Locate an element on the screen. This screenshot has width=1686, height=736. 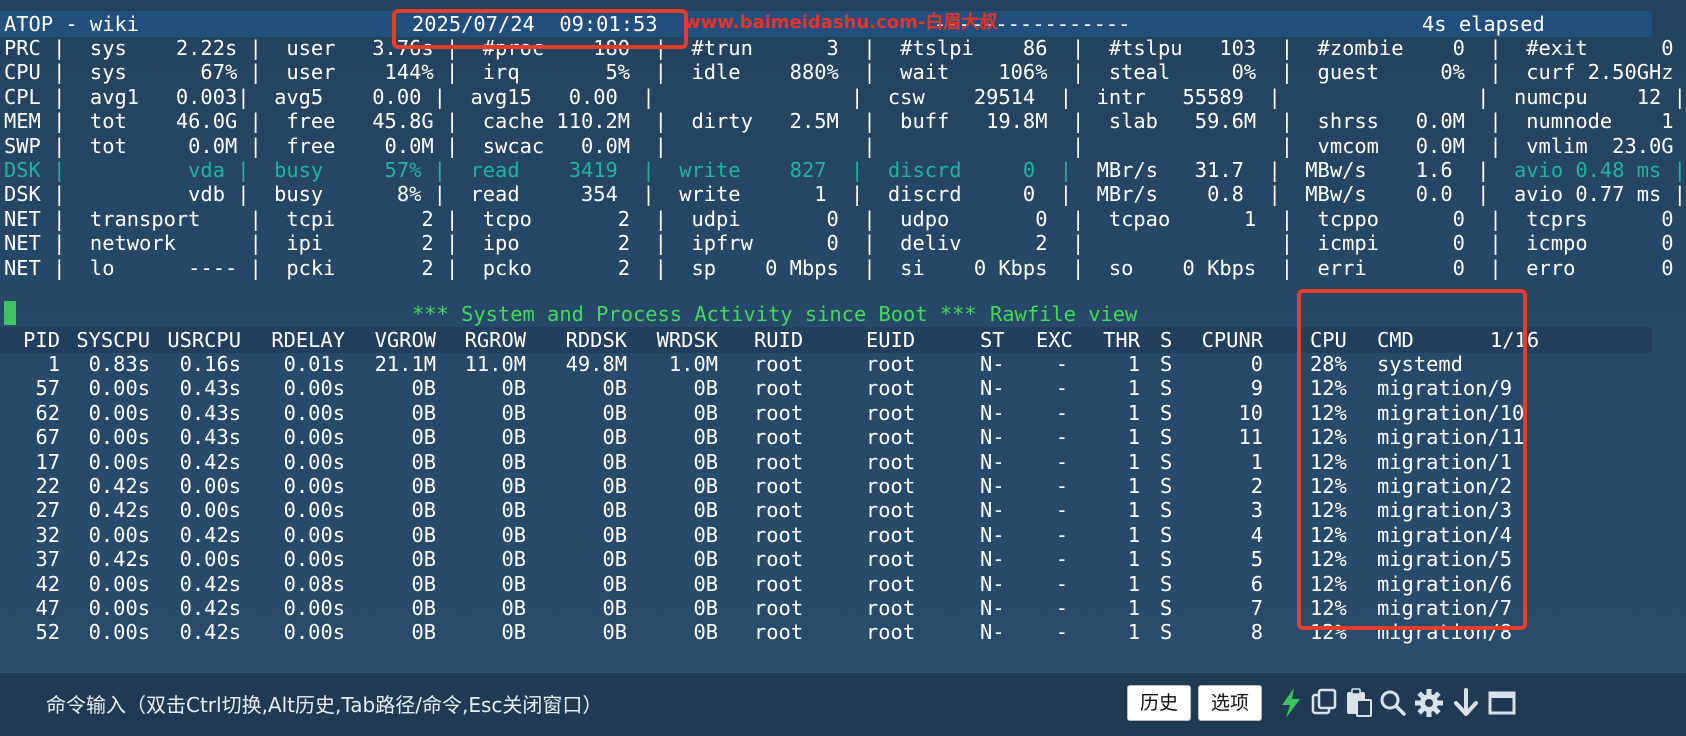
column-header-rdelay: RDELAY is located at coordinates (308, 340).